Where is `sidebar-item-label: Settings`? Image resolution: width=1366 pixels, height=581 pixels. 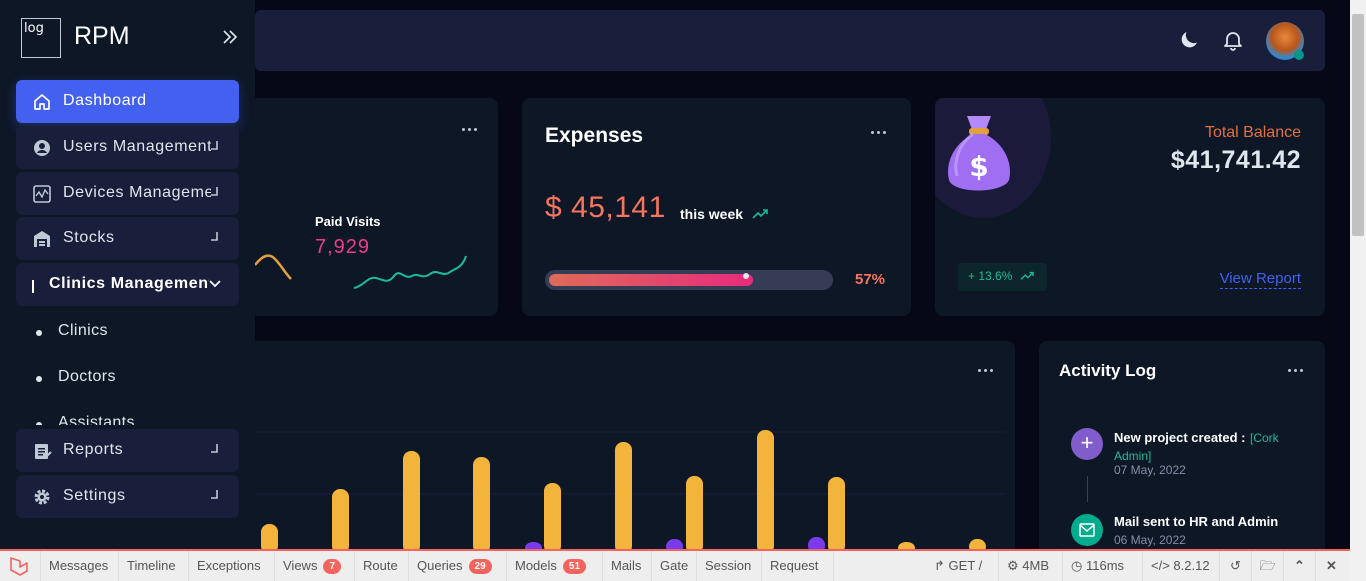 sidebar-item-label: Settings is located at coordinates (94, 495).